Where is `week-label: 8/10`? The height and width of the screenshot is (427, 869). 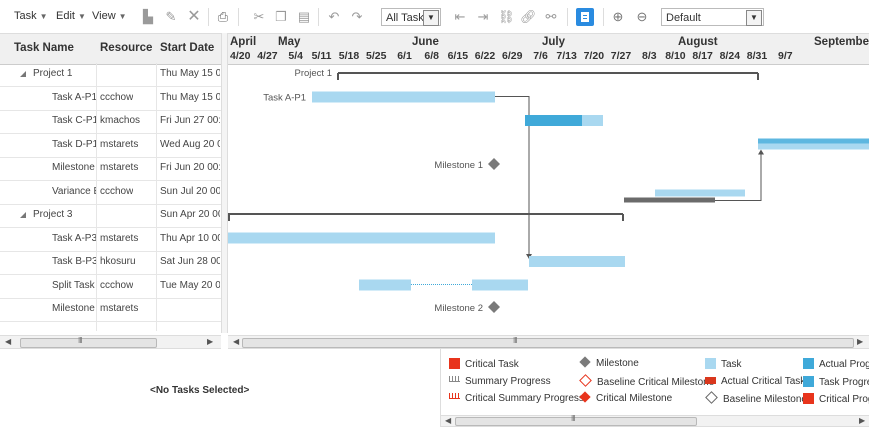
week-label: 8/10 is located at coordinates (675, 56).